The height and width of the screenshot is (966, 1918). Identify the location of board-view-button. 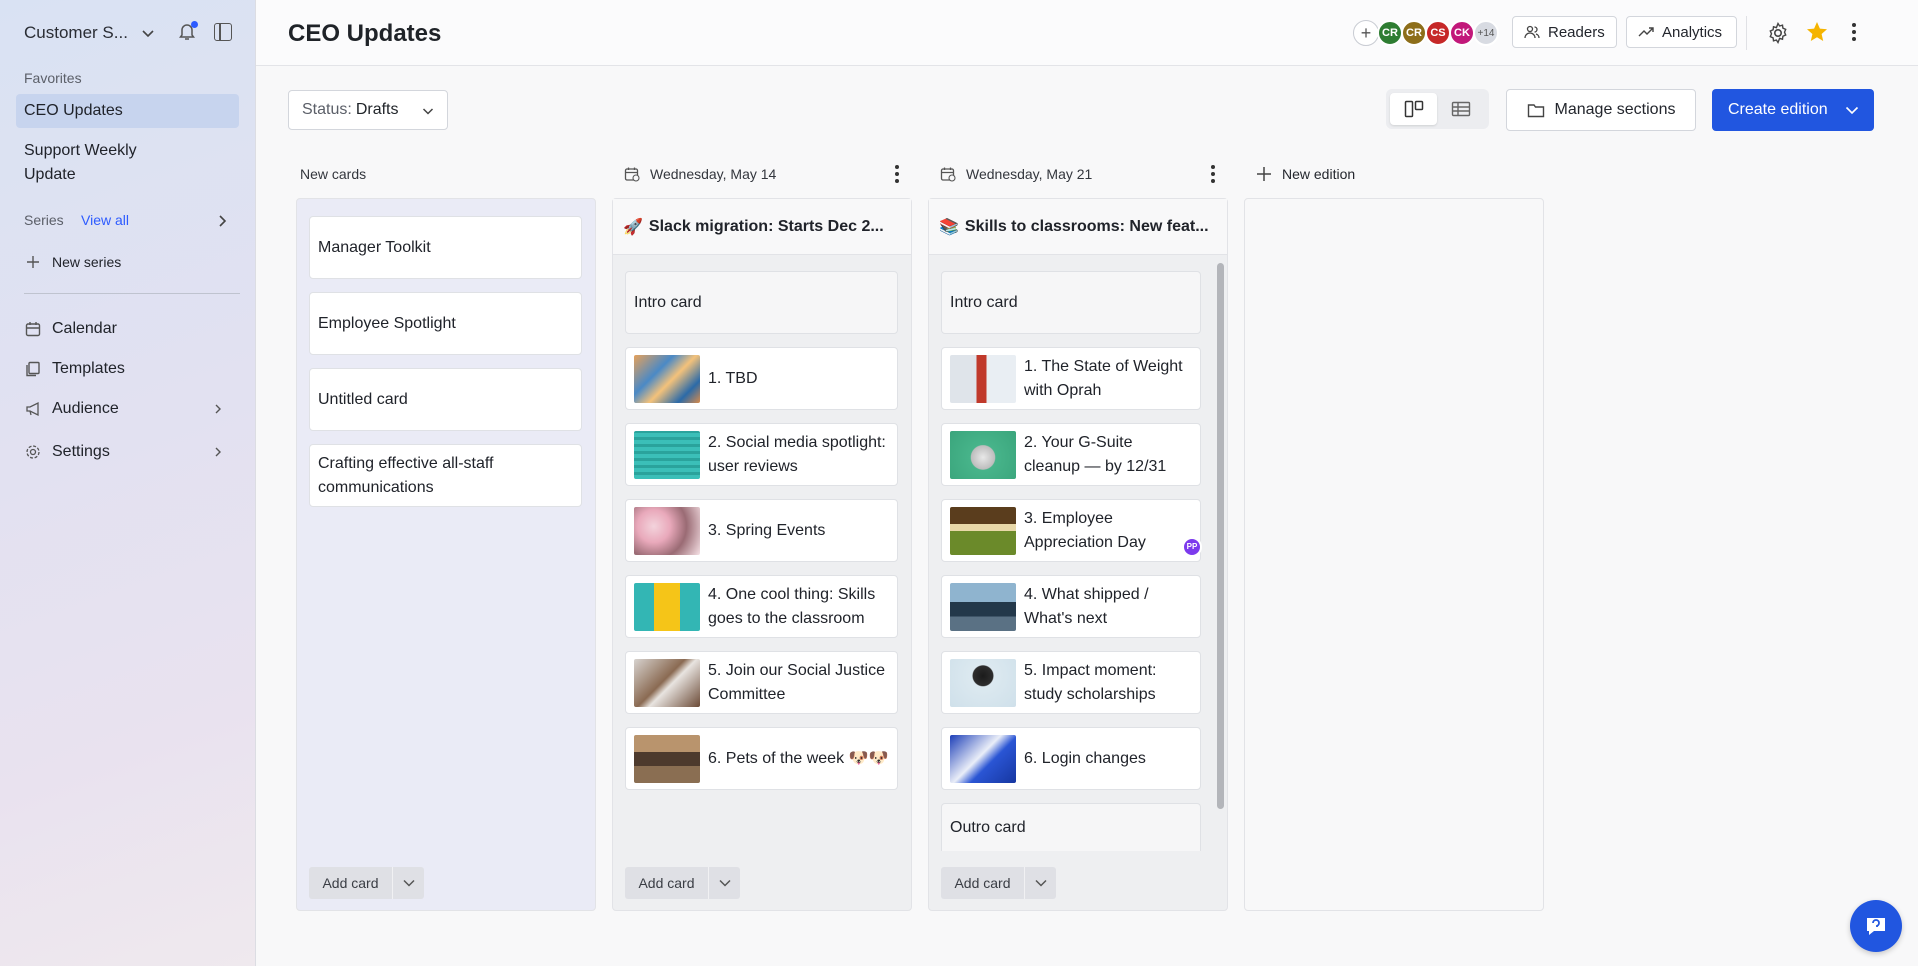
(1413, 109).